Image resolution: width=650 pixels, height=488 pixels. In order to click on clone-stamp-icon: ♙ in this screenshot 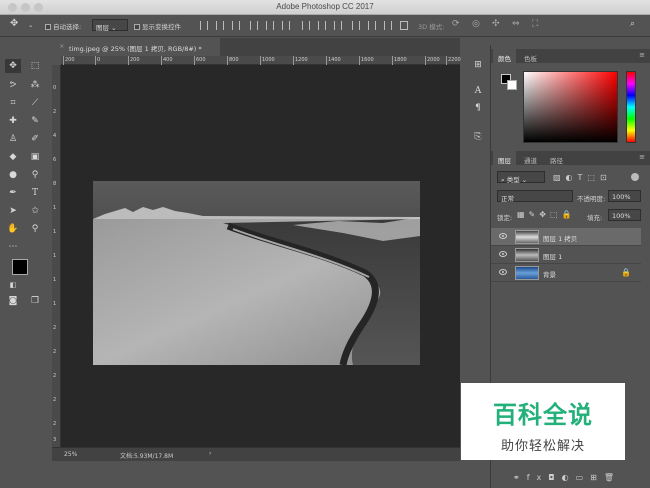, I will do `click(13, 139)`.